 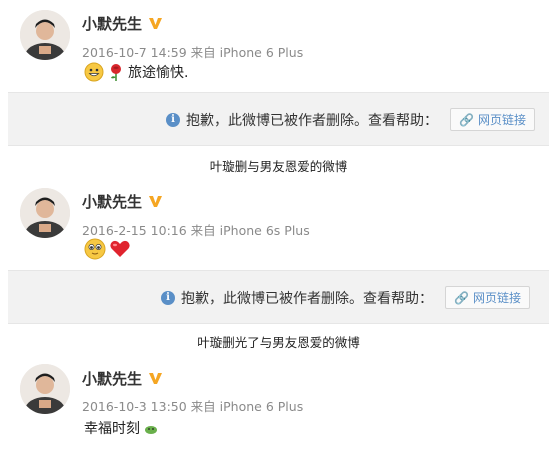 I want to click on post-content: 旅途愉快., so click(x=136, y=72).